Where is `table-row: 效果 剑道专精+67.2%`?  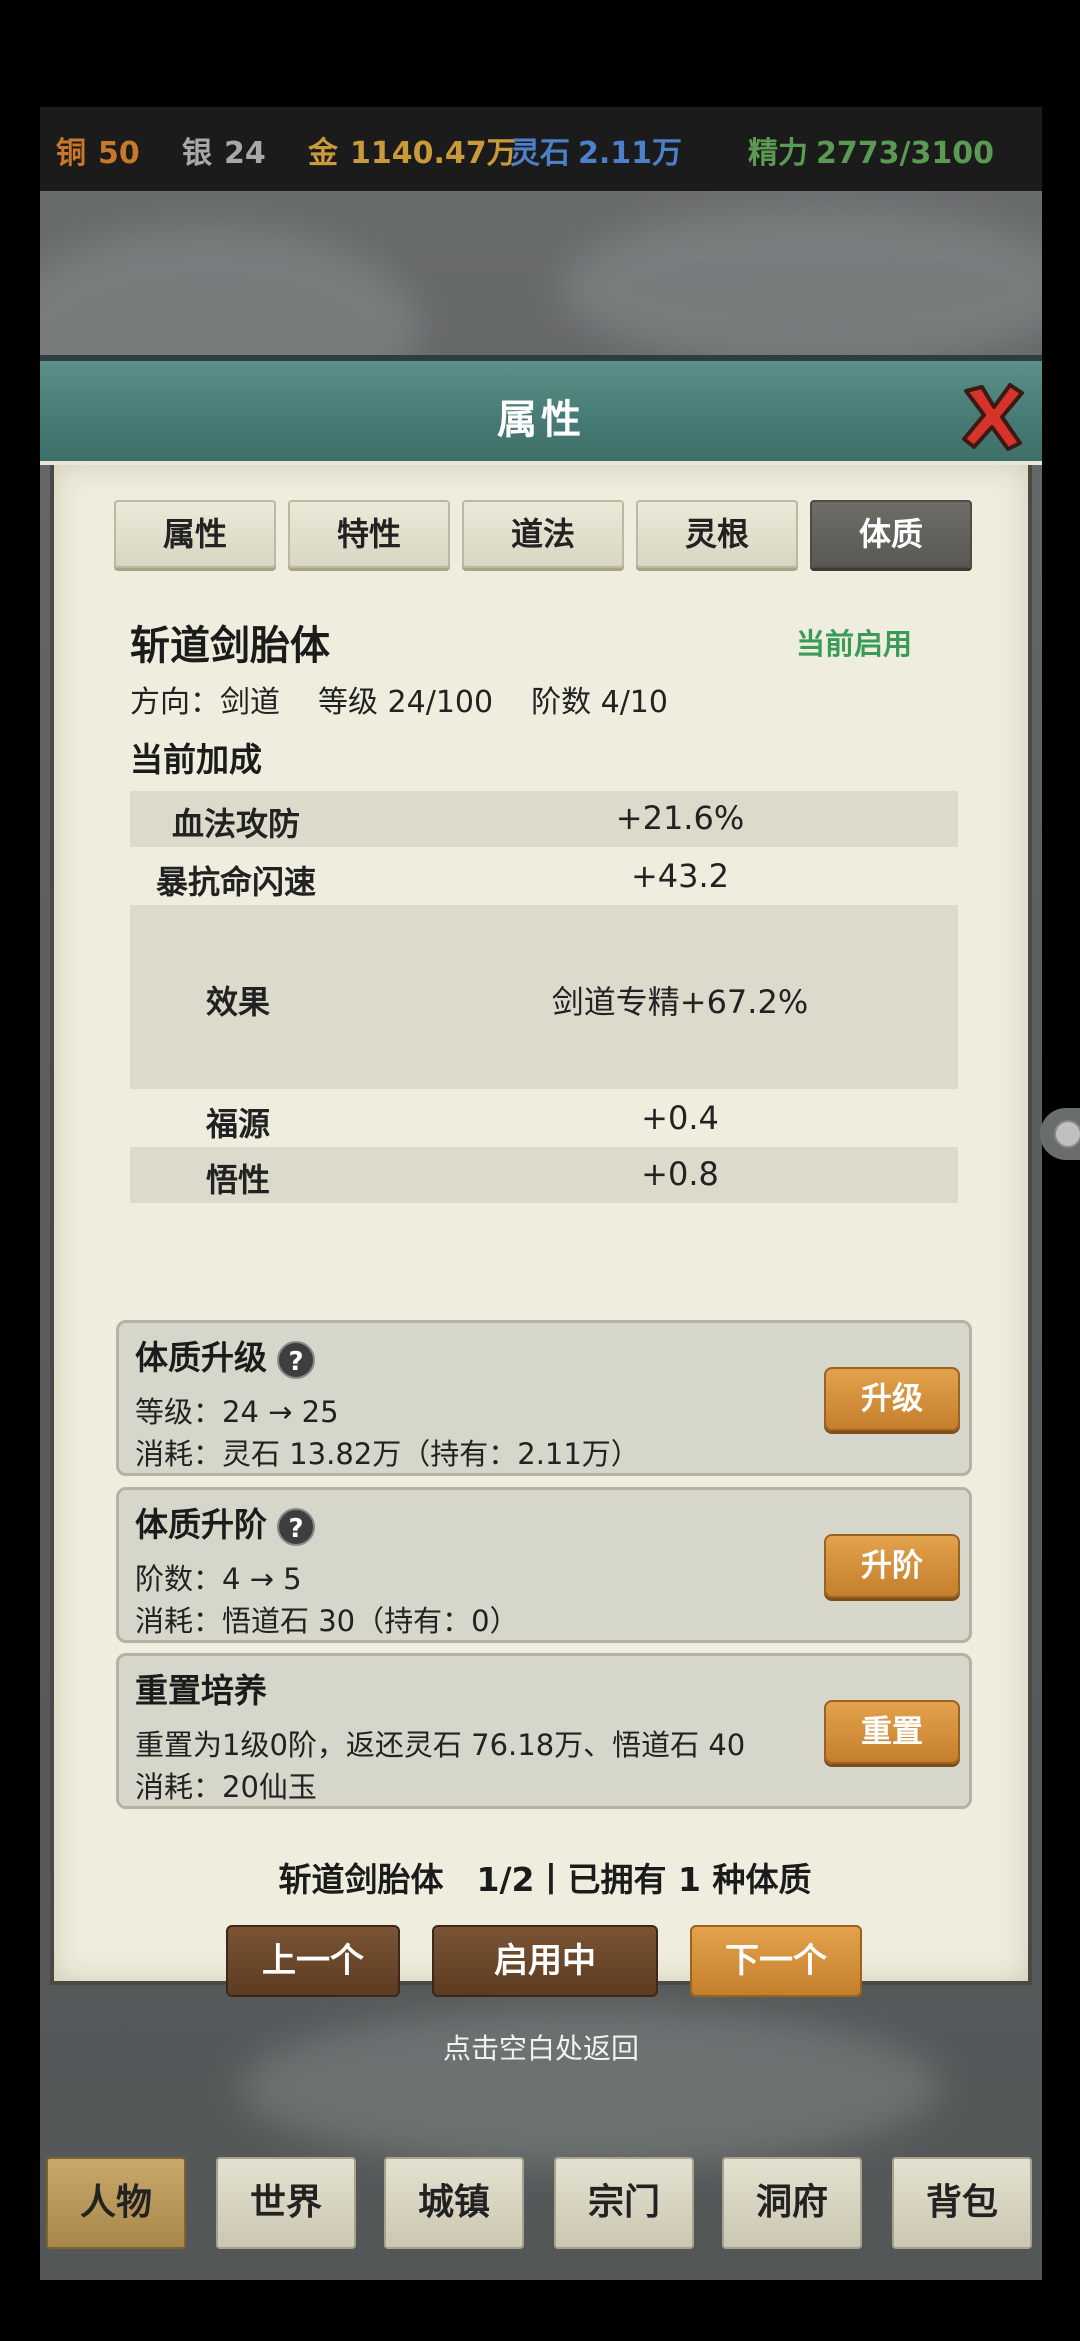
table-row: 效果 剑道专精+67.2% is located at coordinates (544, 997).